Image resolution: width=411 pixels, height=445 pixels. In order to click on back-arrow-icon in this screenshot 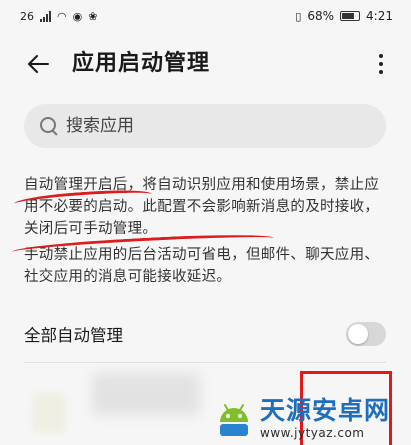, I will do `click(38, 64)`.